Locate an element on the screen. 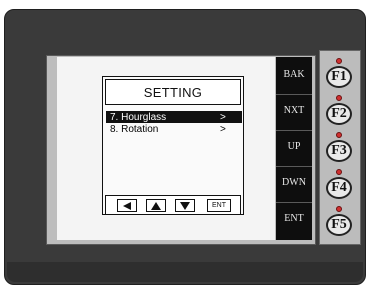 Image resolution: width=370 pixels, height=291 pixels. f1-key: F1 is located at coordinates (340, 74).